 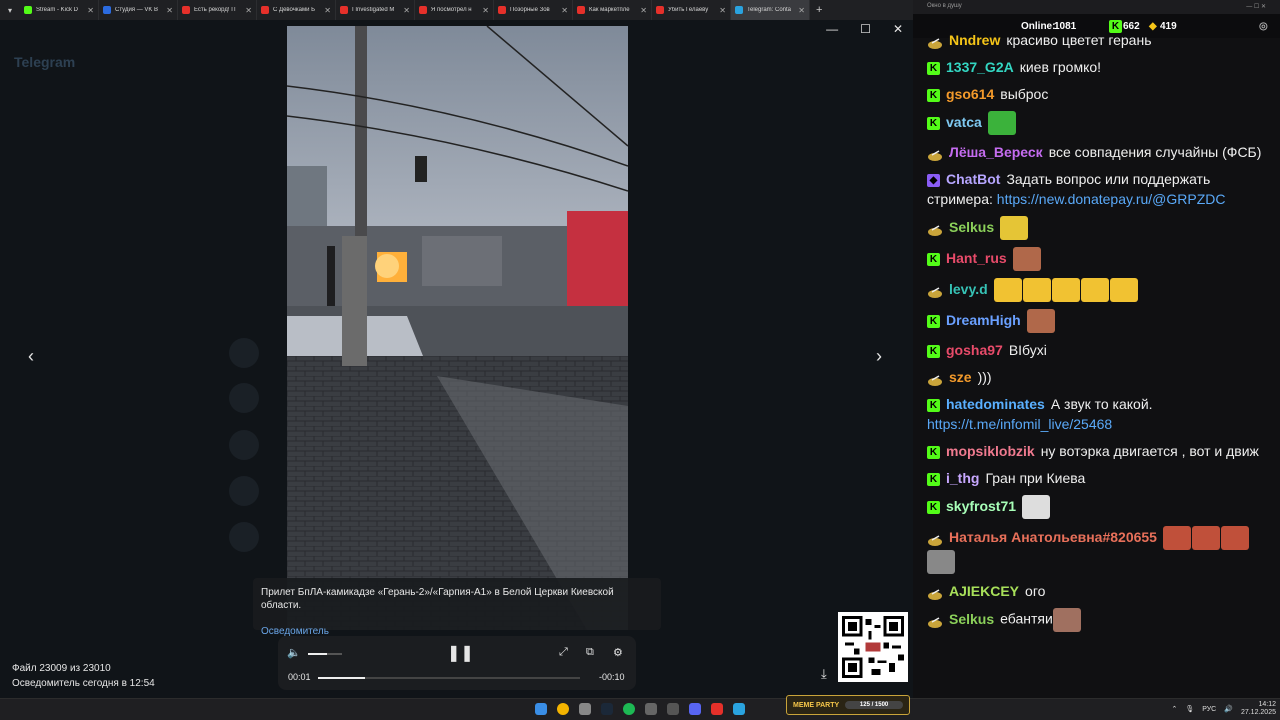 I want to click on browser-tab: Студия — VK В ✕, so click(x=138, y=10).